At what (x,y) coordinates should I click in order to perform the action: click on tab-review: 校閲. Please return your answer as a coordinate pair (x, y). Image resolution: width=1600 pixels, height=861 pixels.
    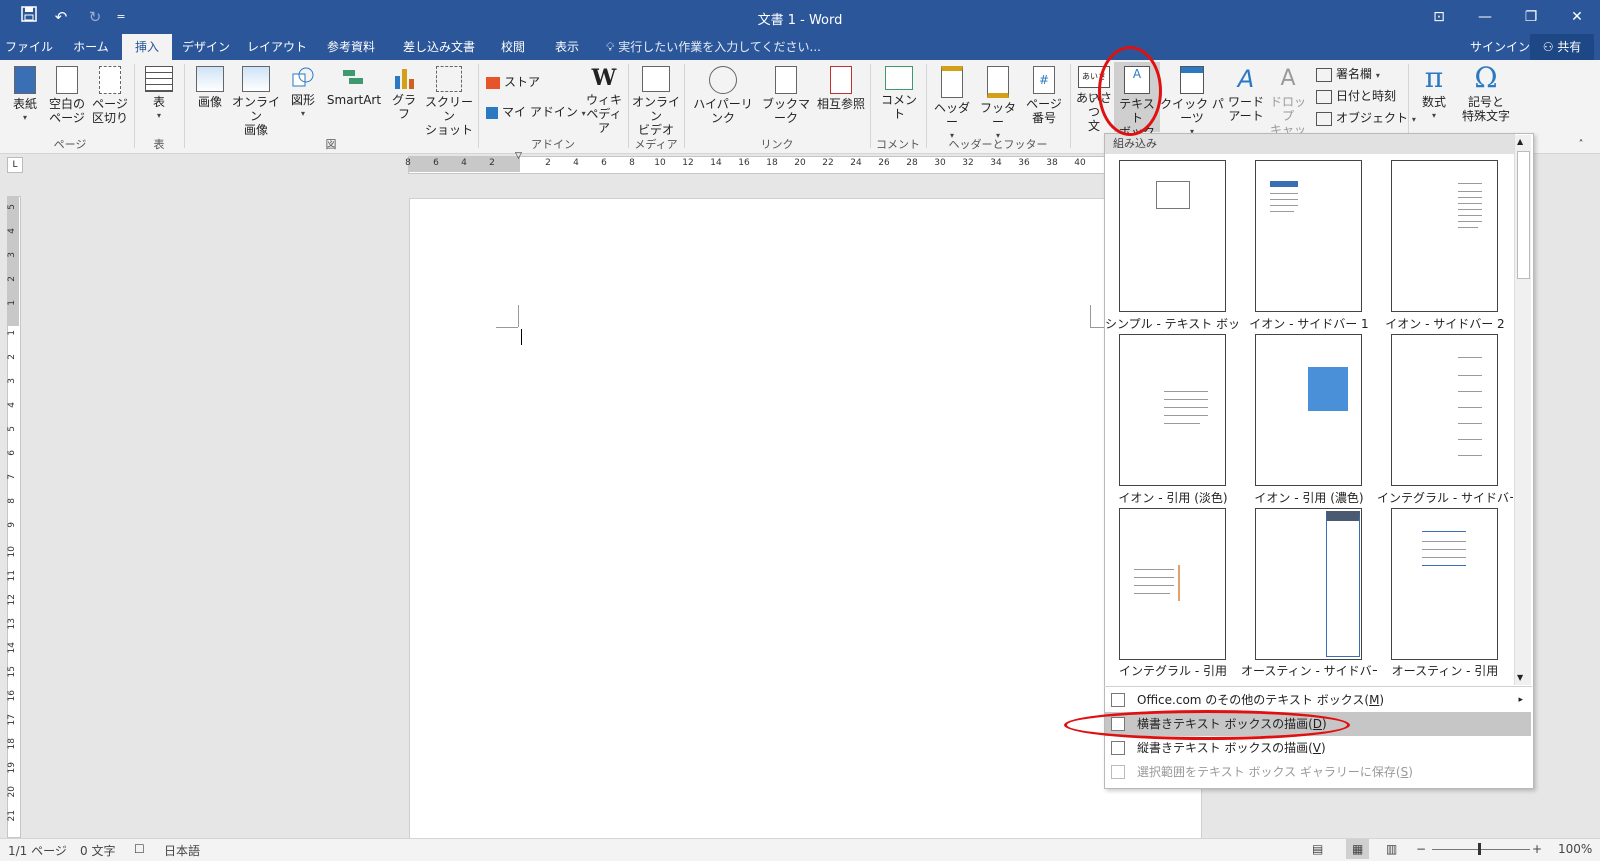
    Looking at the image, I should click on (513, 47).